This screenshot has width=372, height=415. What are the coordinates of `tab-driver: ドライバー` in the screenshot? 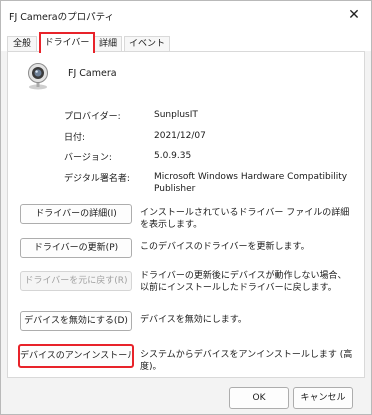 It's located at (67, 42).